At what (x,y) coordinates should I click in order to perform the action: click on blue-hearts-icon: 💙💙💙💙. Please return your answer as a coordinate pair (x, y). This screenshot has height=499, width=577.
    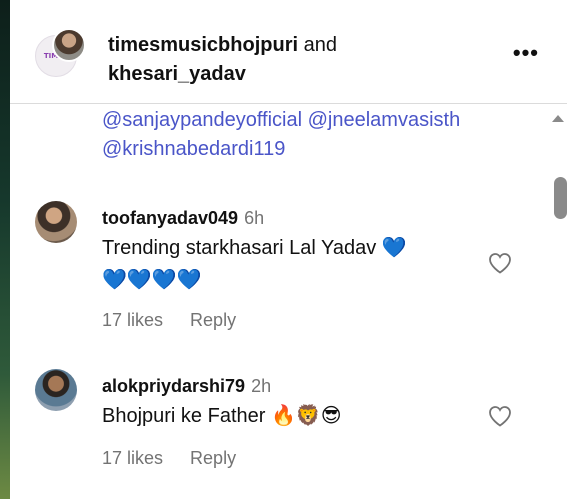
    Looking at the image, I should click on (152, 279).